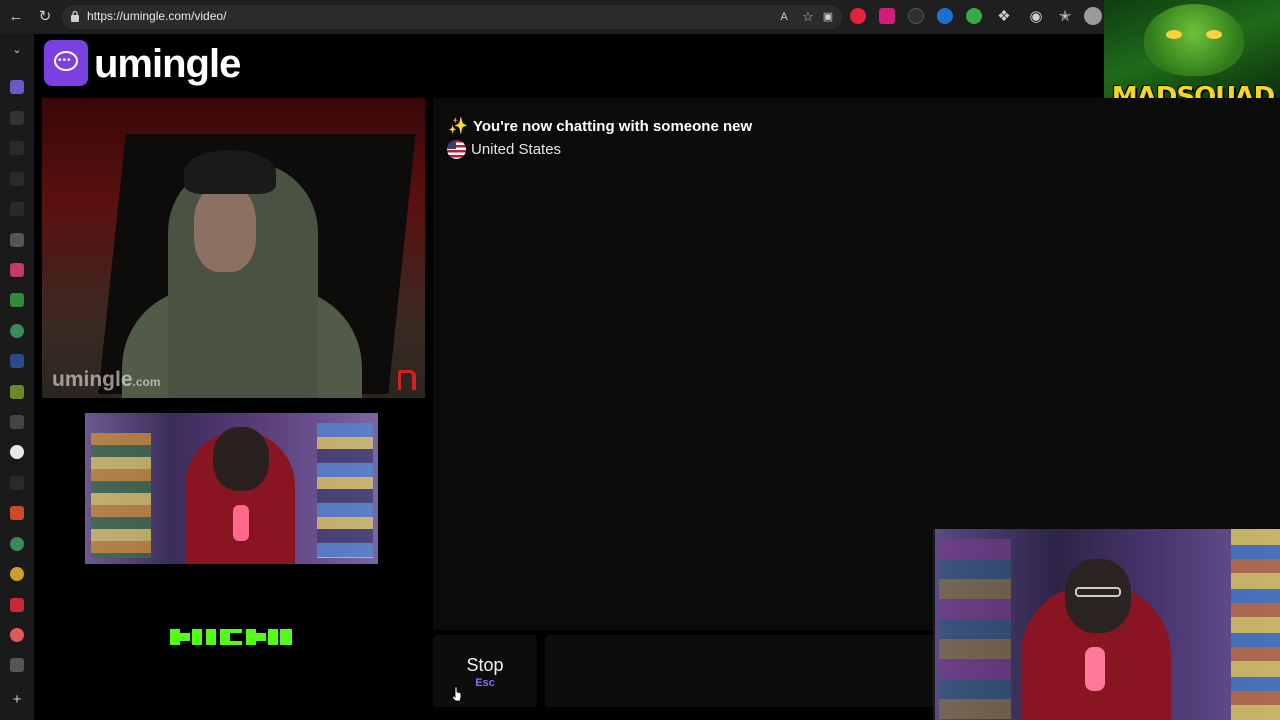 Image resolution: width=1280 pixels, height=720 pixels. I want to click on mouse-cursor-icon, so click(457, 694).